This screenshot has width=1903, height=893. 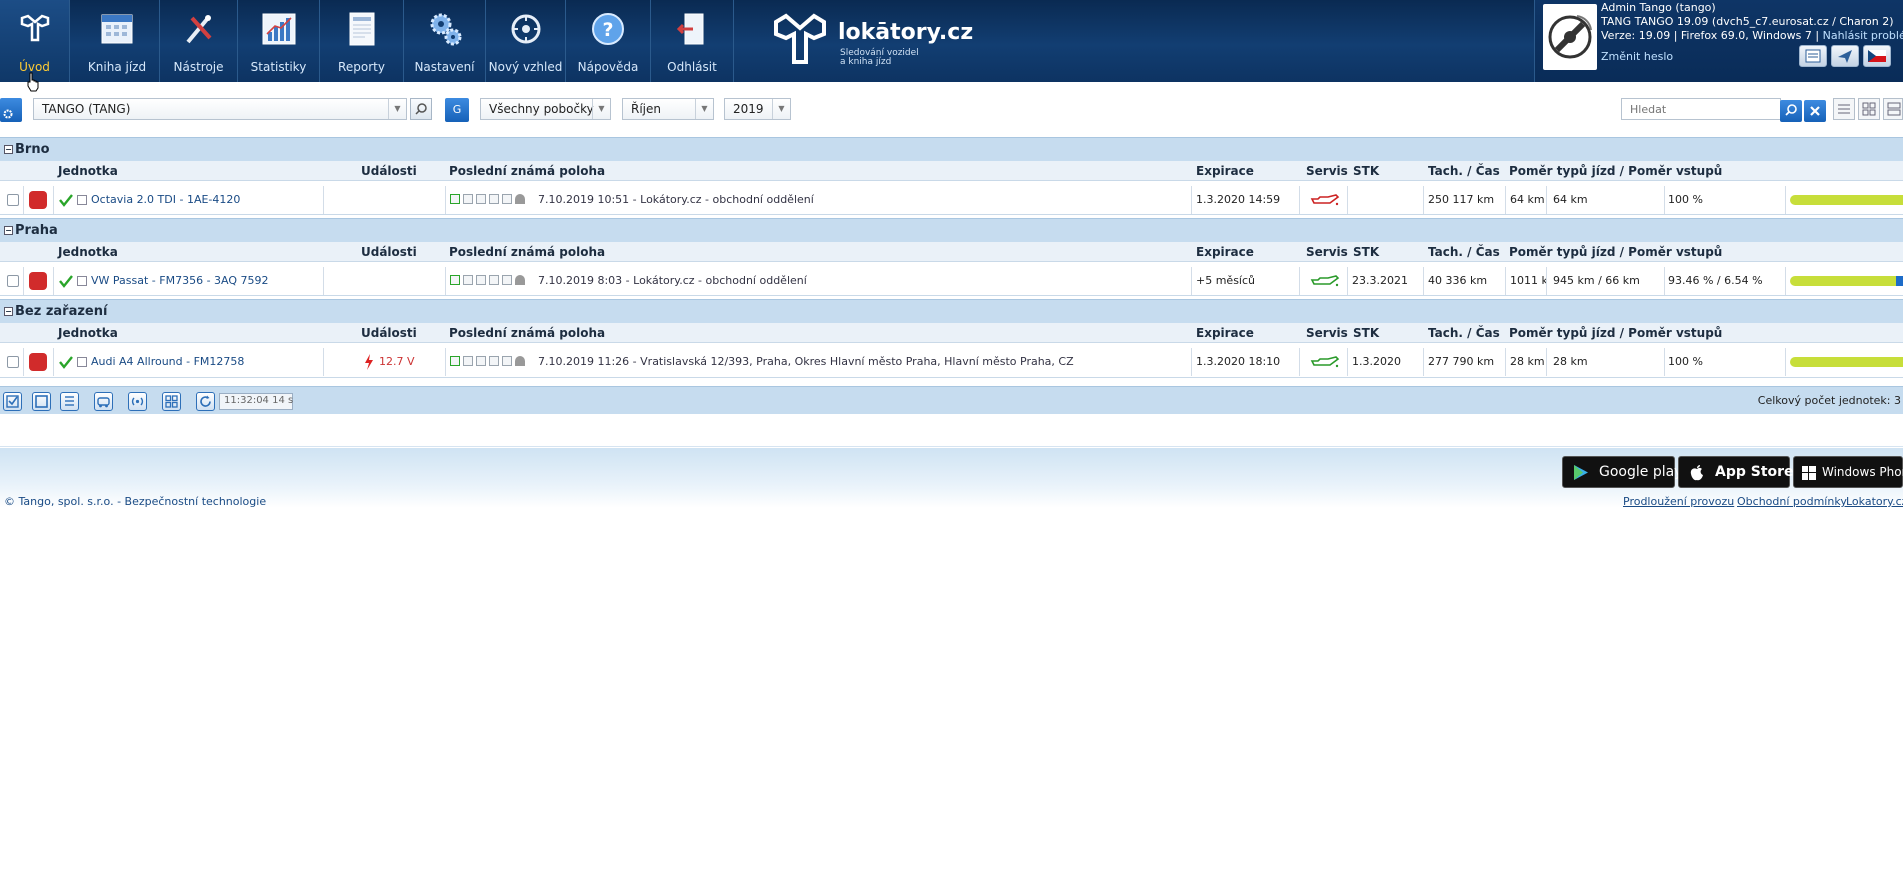 What do you see at coordinates (421, 109) in the screenshot?
I see `company-search-button` at bounding box center [421, 109].